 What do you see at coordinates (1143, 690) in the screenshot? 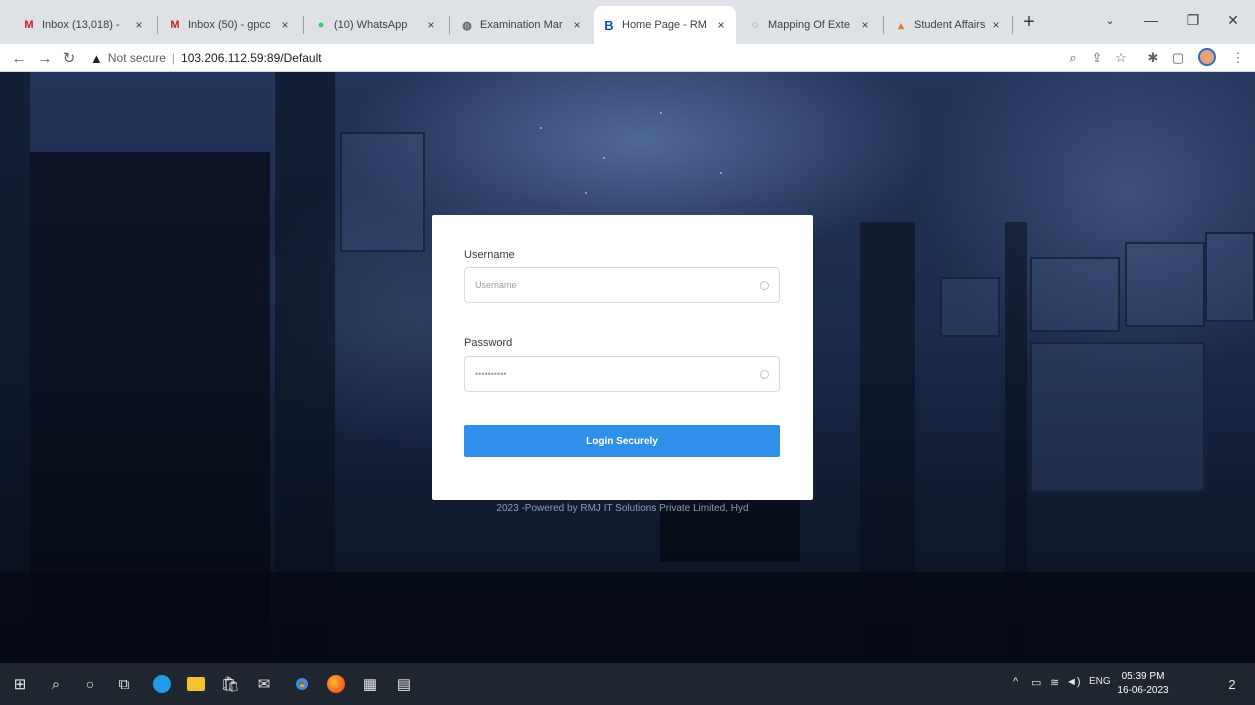
I see `clock-date: 16-06-2023` at bounding box center [1143, 690].